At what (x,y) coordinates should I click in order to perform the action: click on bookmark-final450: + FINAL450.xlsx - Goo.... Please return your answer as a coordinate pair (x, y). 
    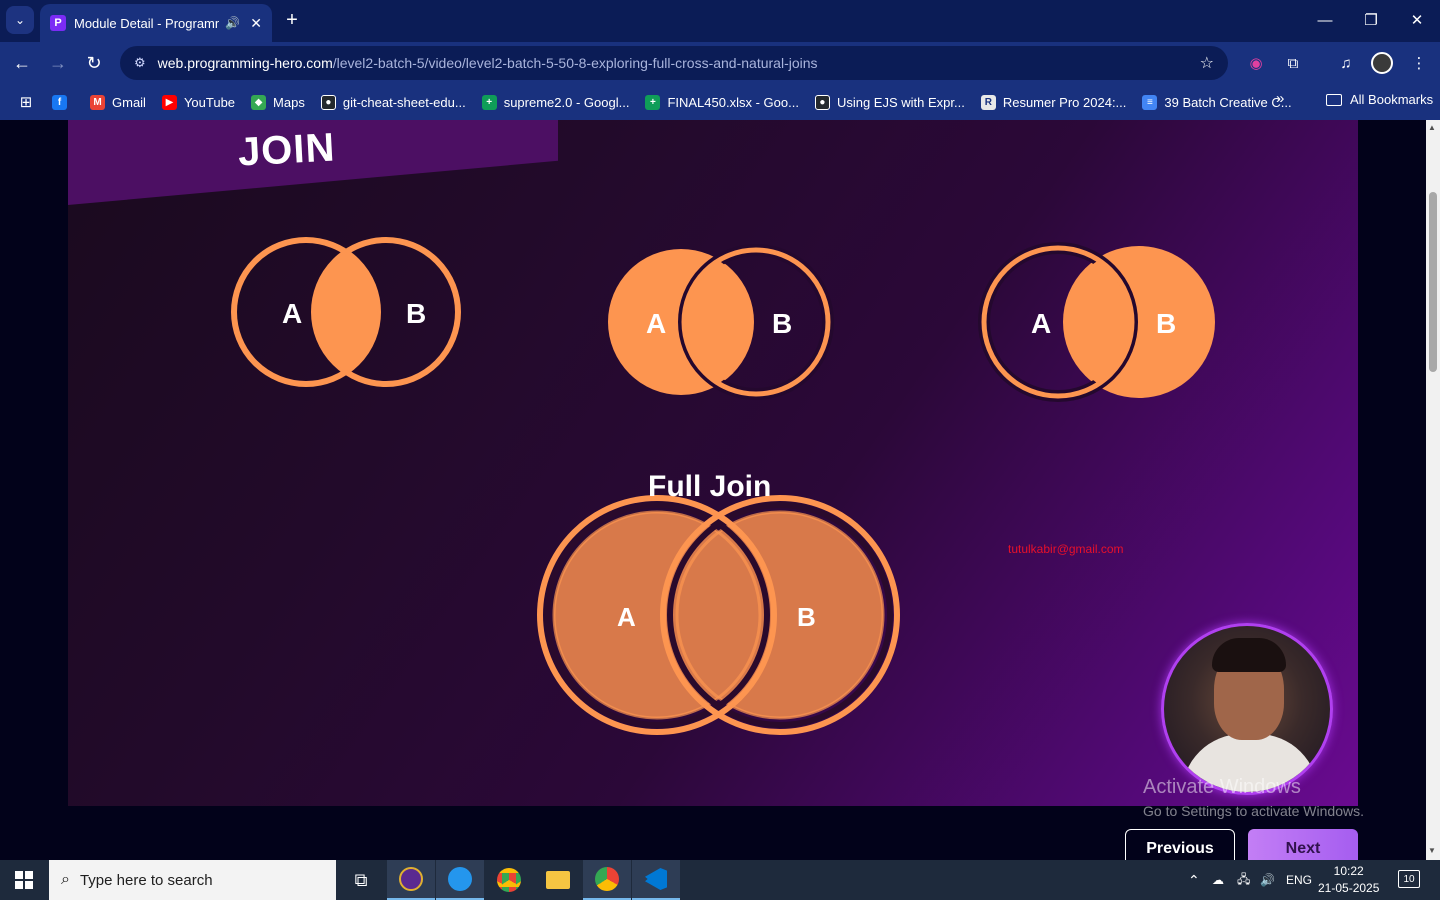
    Looking at the image, I should click on (722, 102).